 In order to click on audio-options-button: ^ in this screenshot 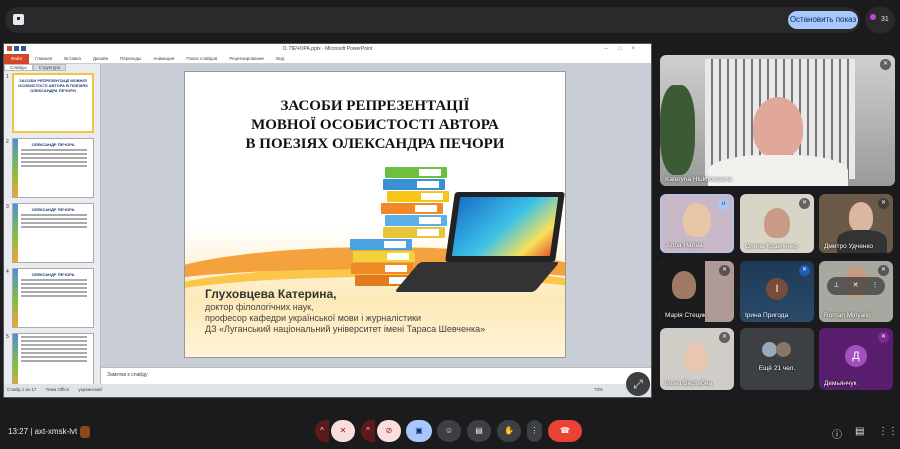, I will do `click(322, 431)`.